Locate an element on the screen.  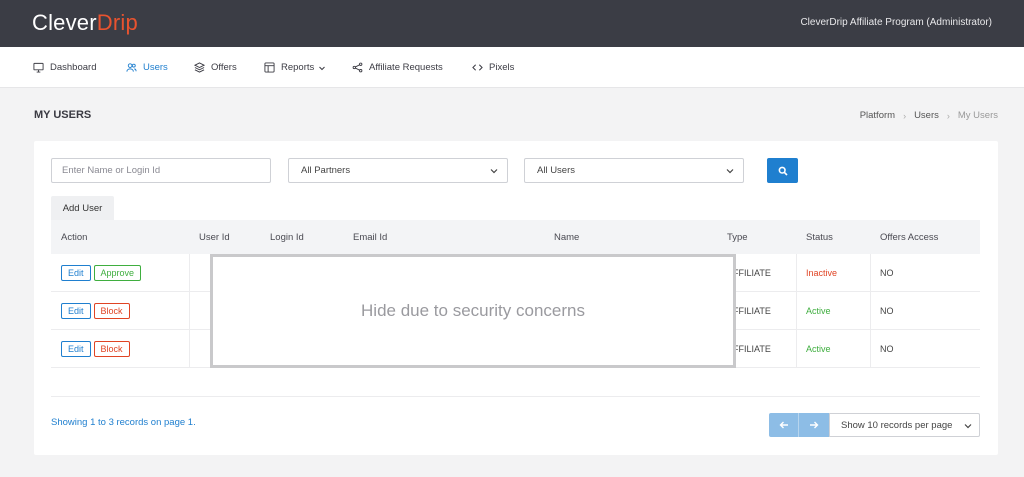
divider is located at coordinates (515, 396).